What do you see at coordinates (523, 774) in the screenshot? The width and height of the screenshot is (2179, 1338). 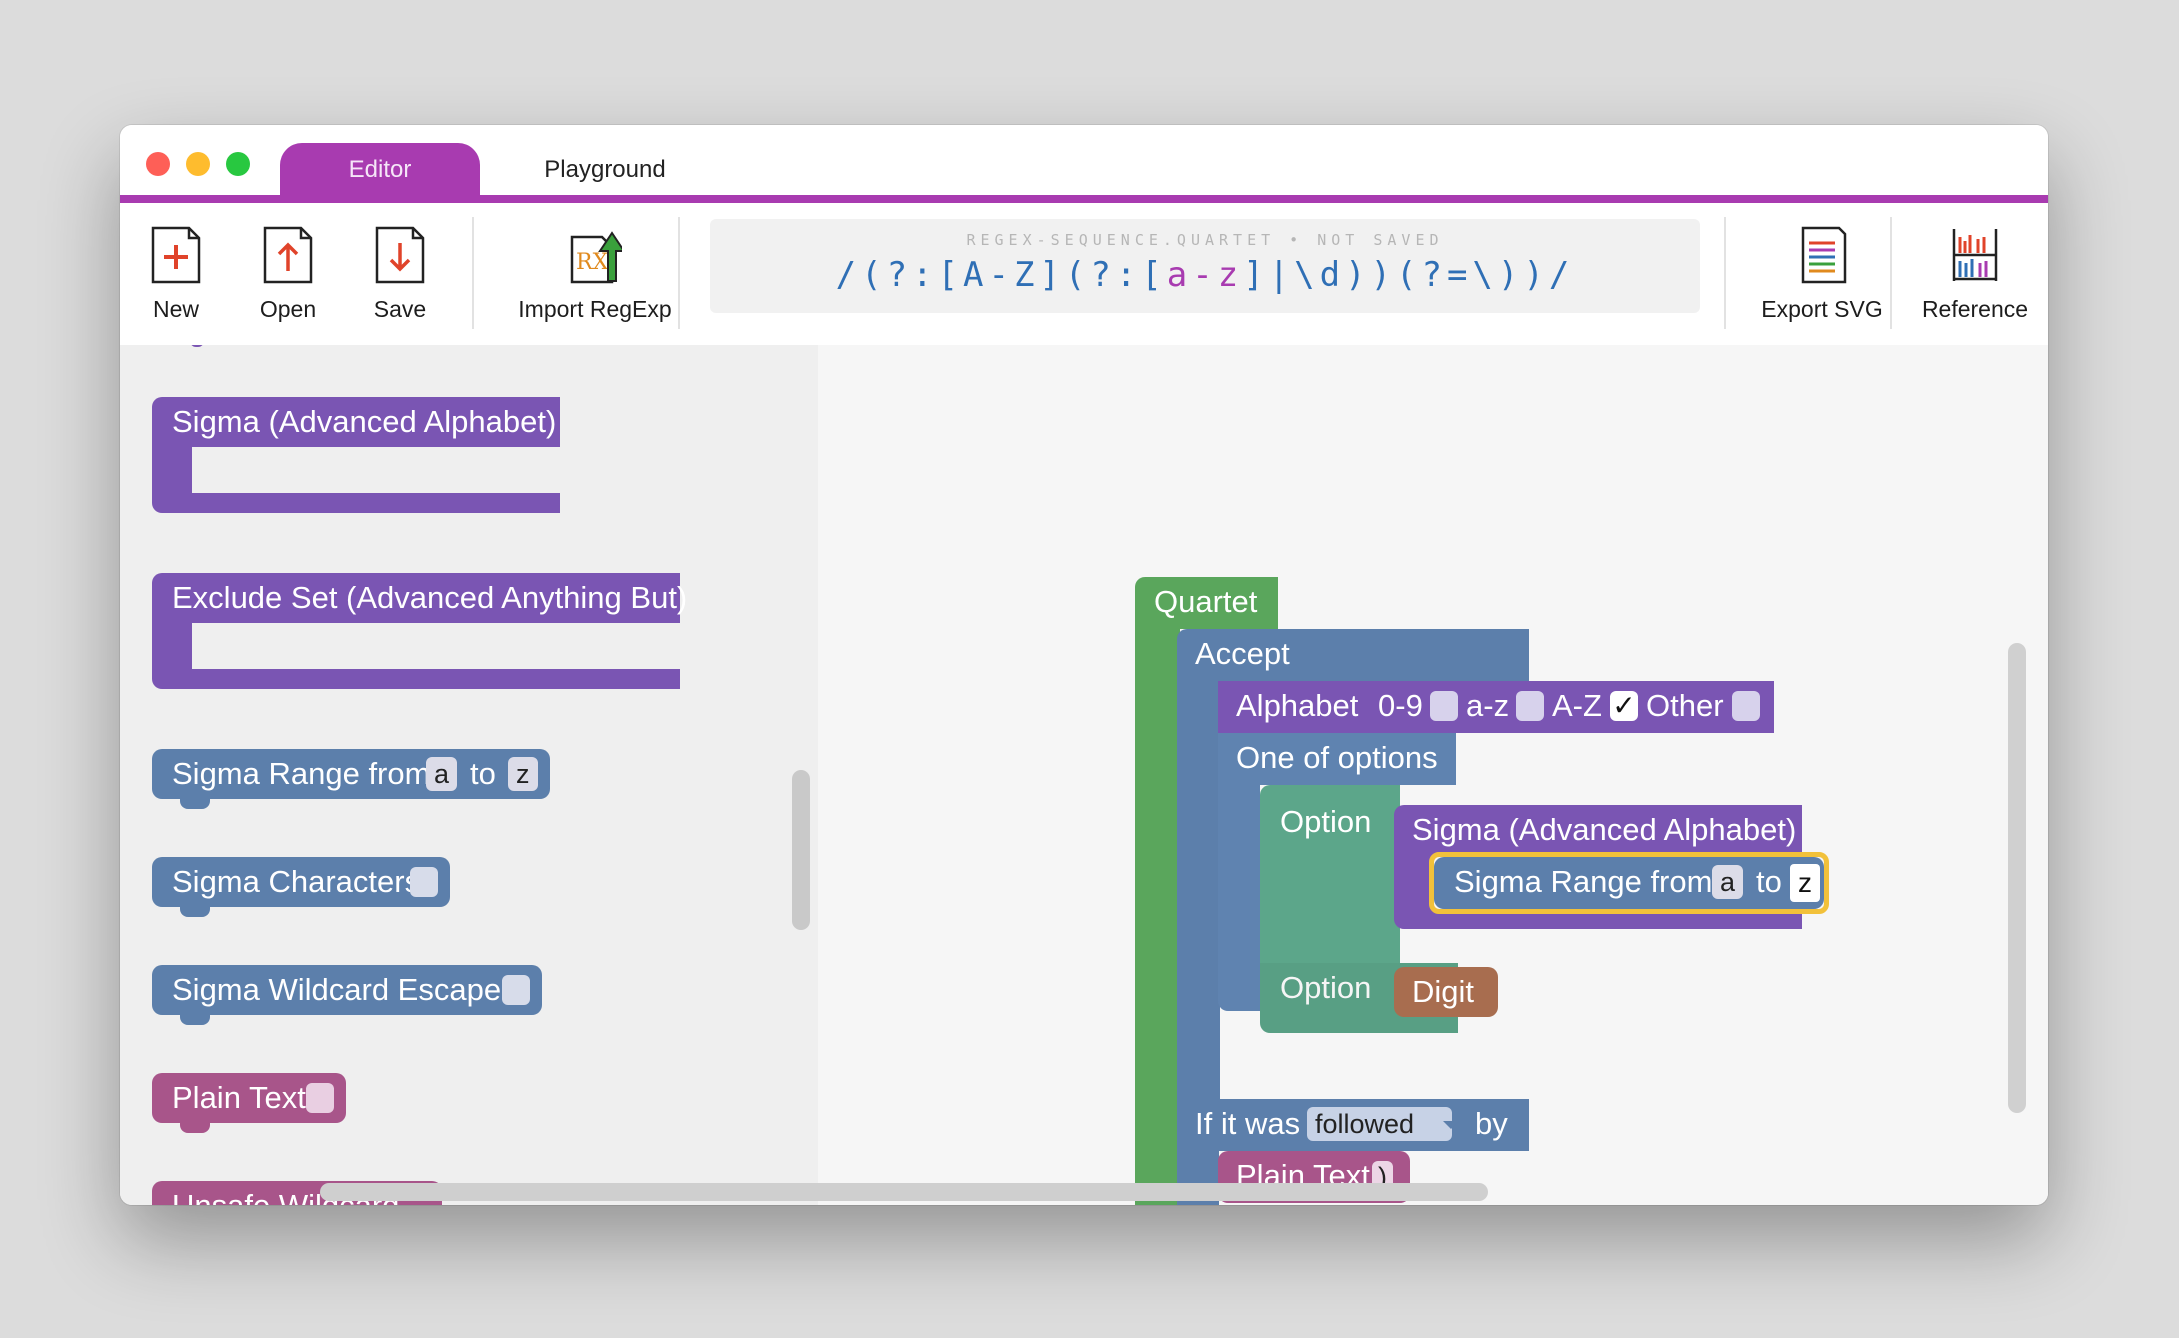 I see `range-to-field: z` at bounding box center [523, 774].